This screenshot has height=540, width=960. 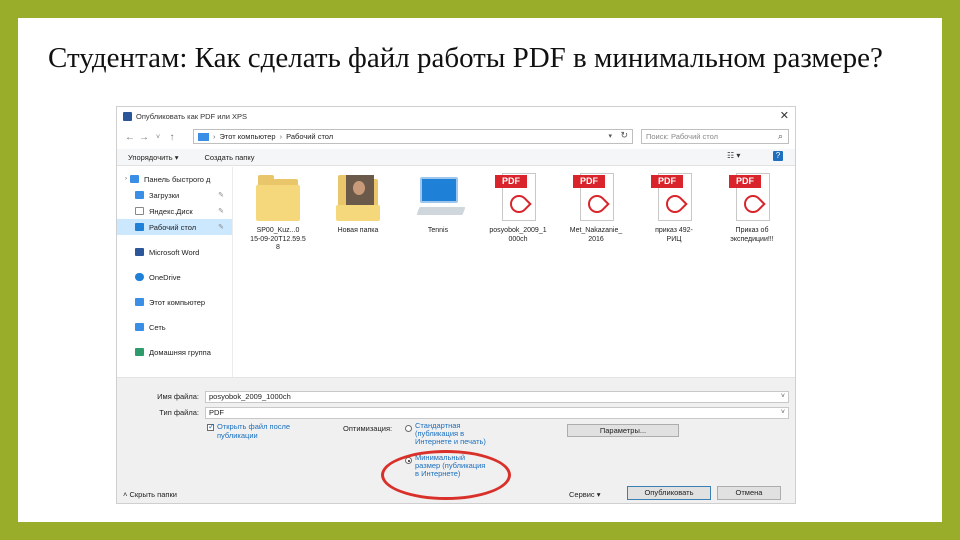 What do you see at coordinates (674, 235) in the screenshot?
I see `file-label: приказ 492- РИЦ` at bounding box center [674, 235].